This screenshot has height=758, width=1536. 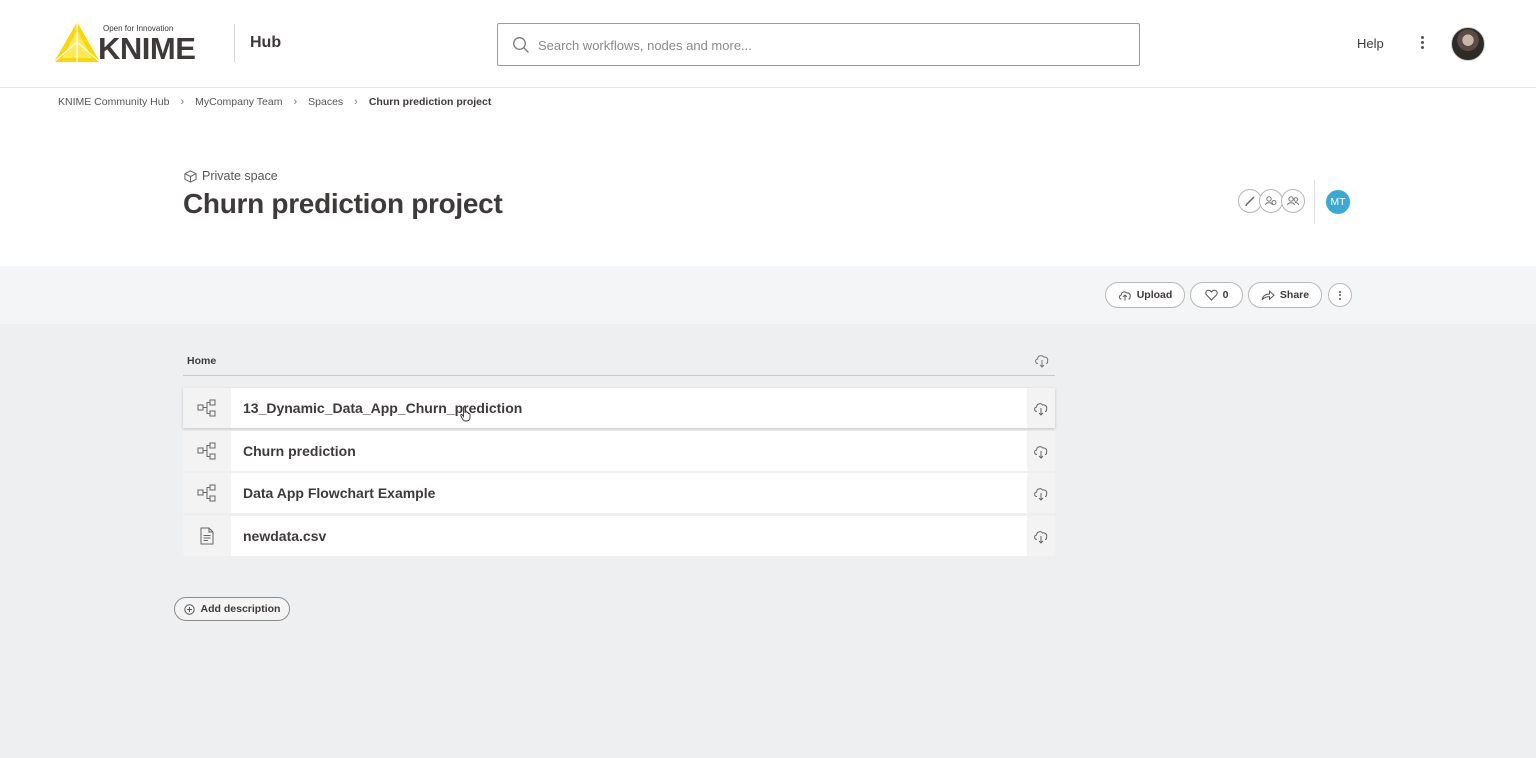 I want to click on breadcrumb-item-team: MyCompany Team, so click(x=238, y=102).